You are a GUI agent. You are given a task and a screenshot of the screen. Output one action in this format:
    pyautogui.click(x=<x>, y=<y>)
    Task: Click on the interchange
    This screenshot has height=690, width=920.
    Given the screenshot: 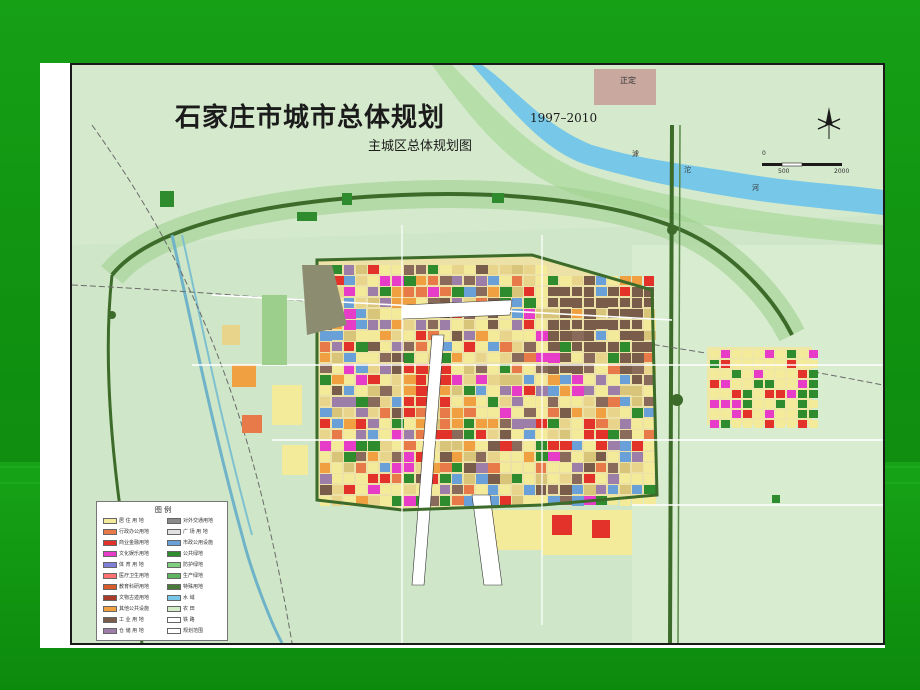 What is the action you would take?
    pyautogui.click(x=112, y=315)
    